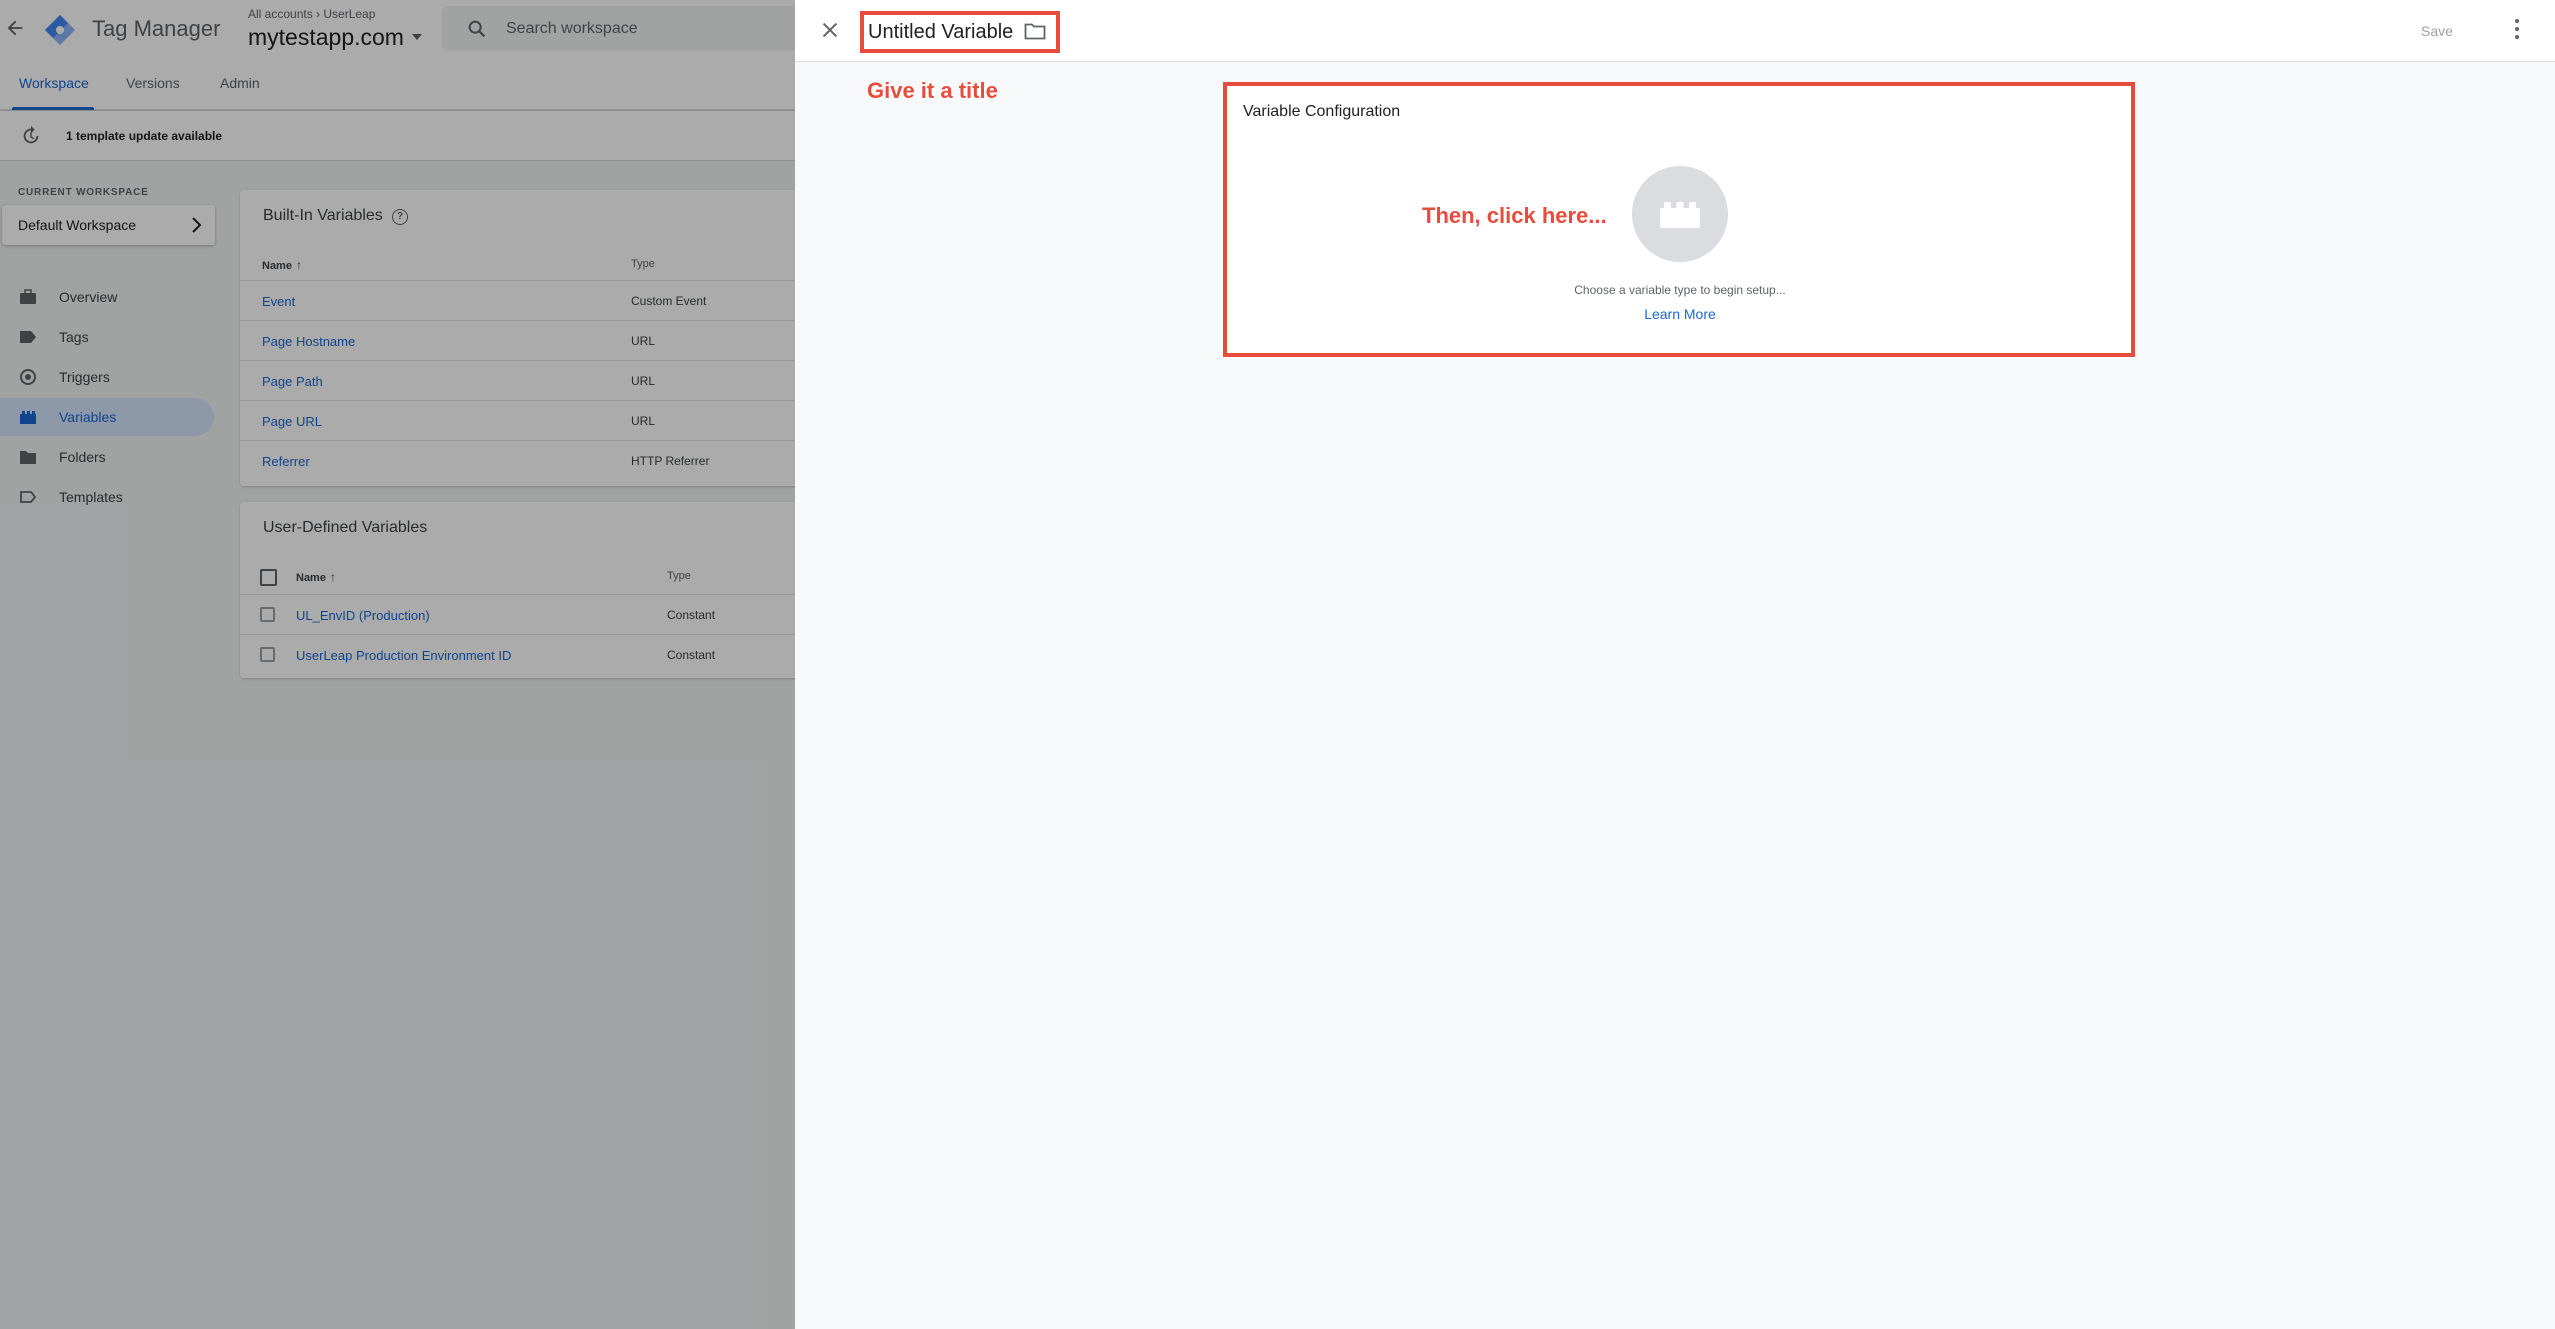 Image resolution: width=2555 pixels, height=1329 pixels. Describe the element at coordinates (2517, 29) in the screenshot. I see `more-options-icon` at that location.